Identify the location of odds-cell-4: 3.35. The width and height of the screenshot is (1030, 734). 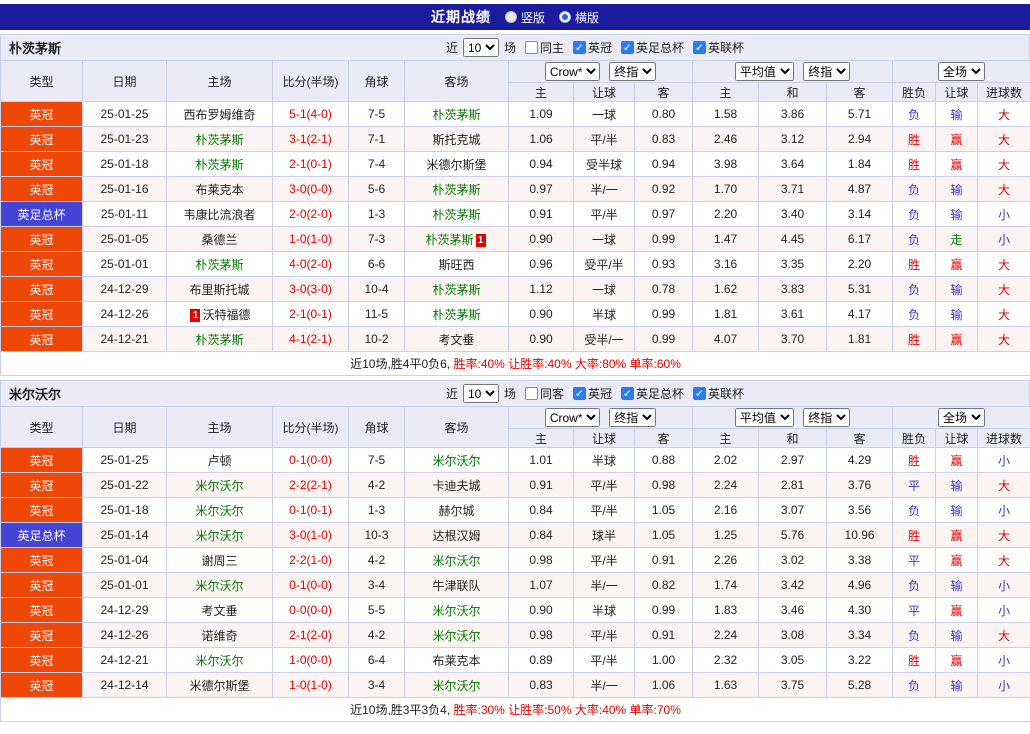
(793, 264).